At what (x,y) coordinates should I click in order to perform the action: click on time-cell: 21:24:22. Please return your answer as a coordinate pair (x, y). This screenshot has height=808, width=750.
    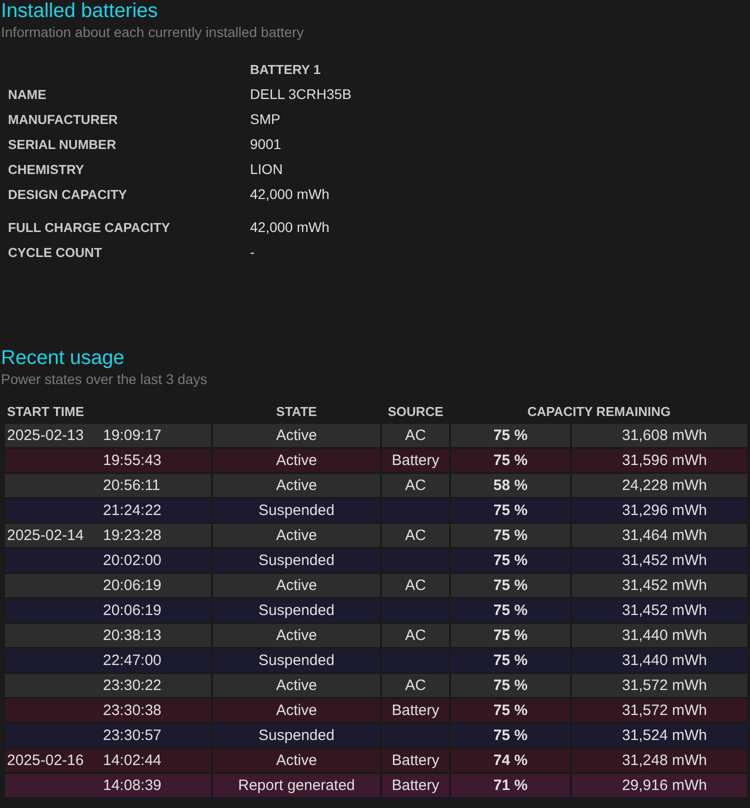
    Looking at the image, I should click on (108, 510).